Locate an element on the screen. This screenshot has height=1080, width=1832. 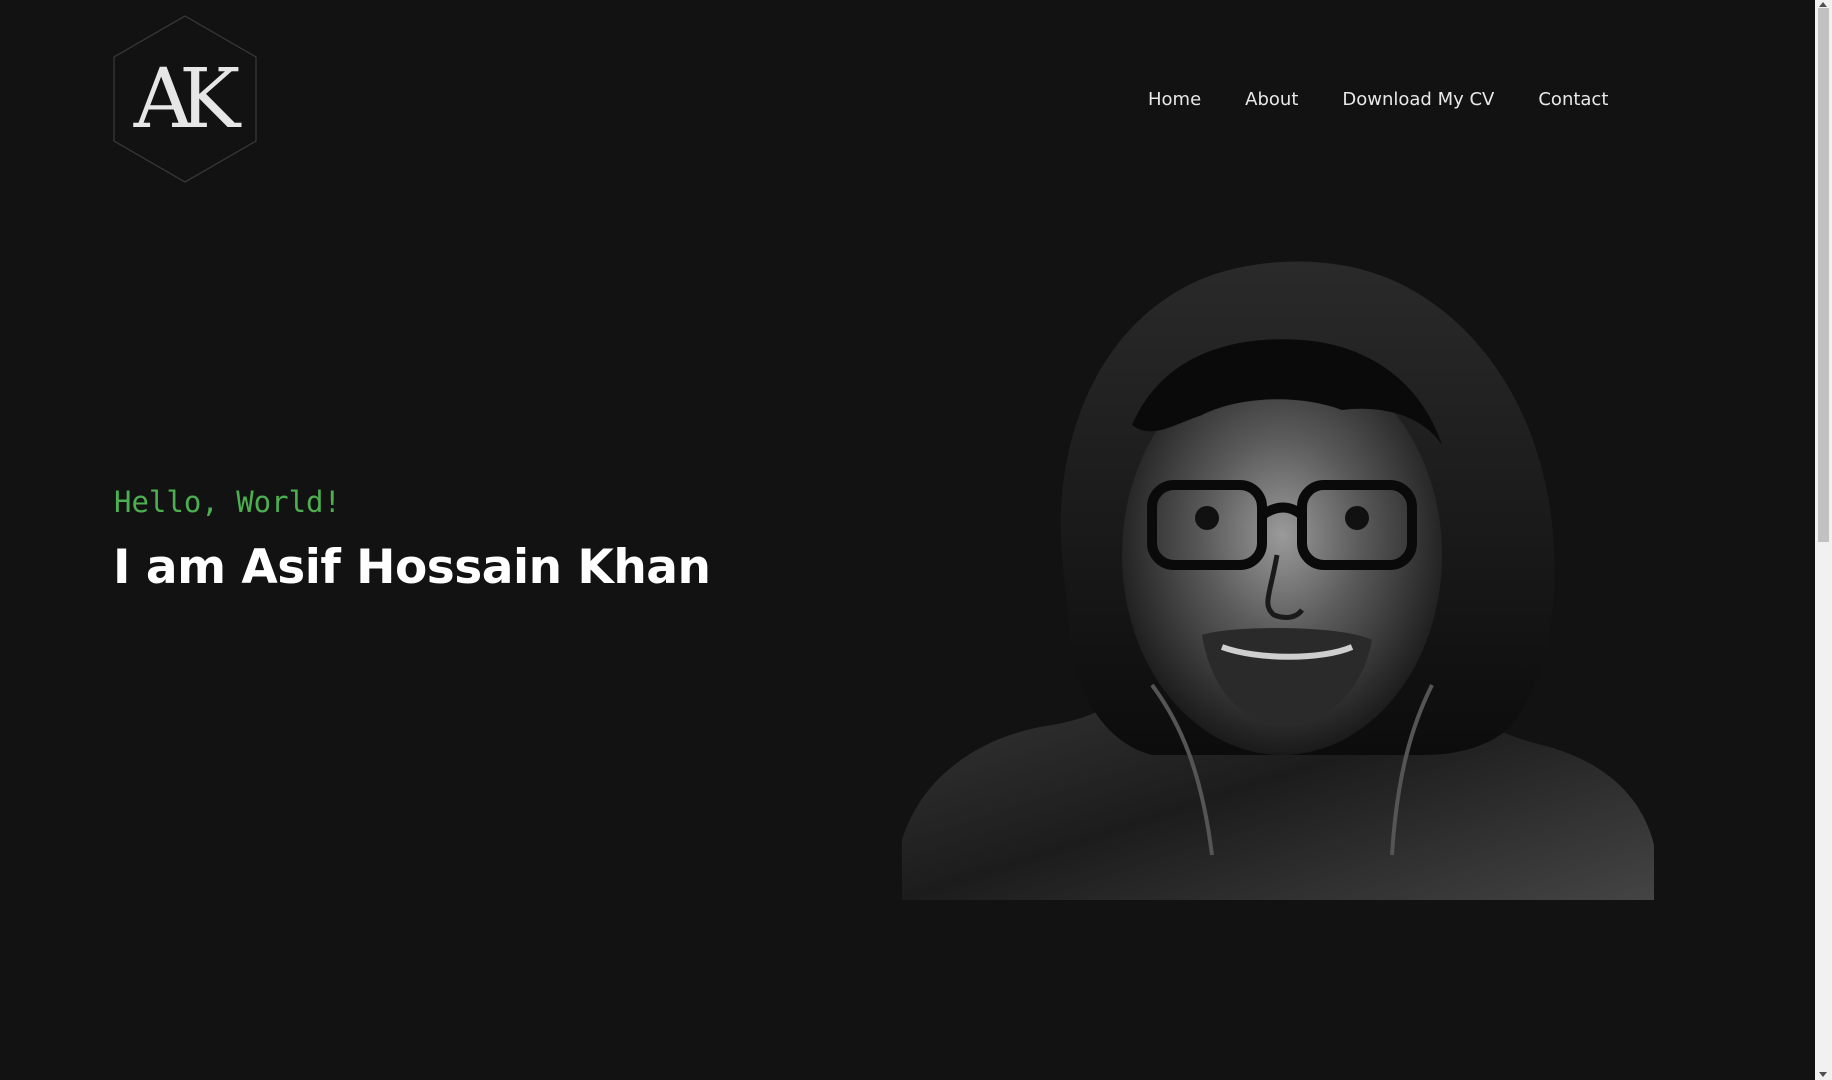
scroll-up-arrow-icon is located at coordinates (1823, 4).